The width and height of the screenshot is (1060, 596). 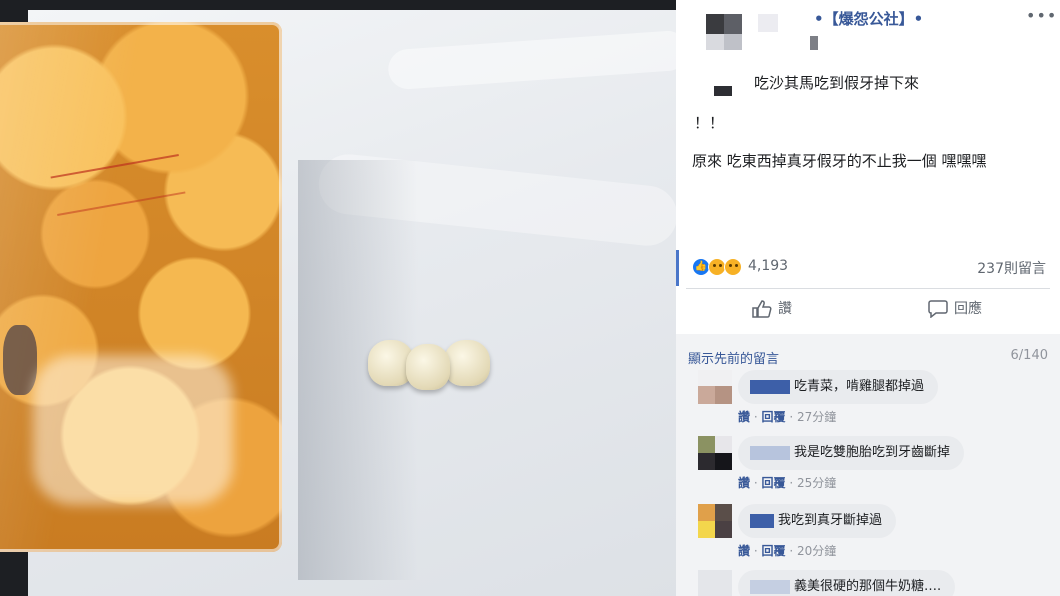 I want to click on comment-bubble: 我是吃雙胞胎吃到牙齒斷掉, so click(x=851, y=453).